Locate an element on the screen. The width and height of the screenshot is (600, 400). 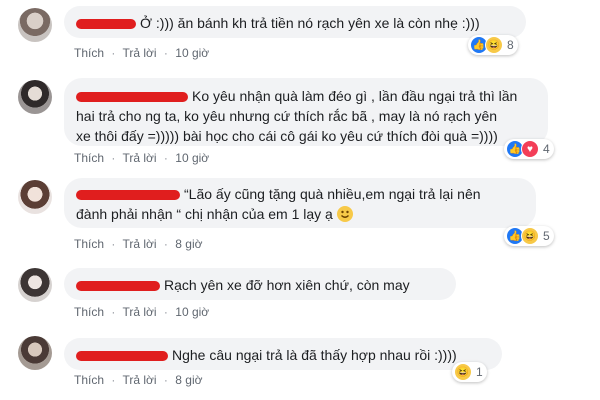
reaction-count: 8 is located at coordinates (510, 45).